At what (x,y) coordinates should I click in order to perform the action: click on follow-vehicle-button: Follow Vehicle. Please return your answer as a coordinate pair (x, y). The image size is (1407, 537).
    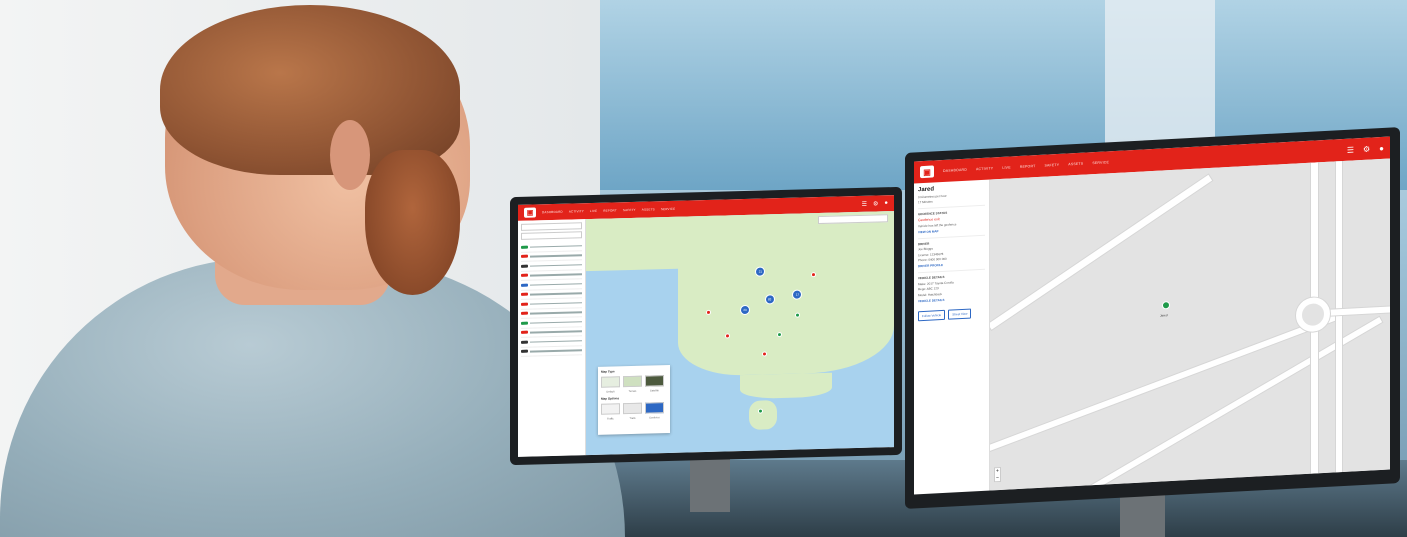
    Looking at the image, I should click on (932, 315).